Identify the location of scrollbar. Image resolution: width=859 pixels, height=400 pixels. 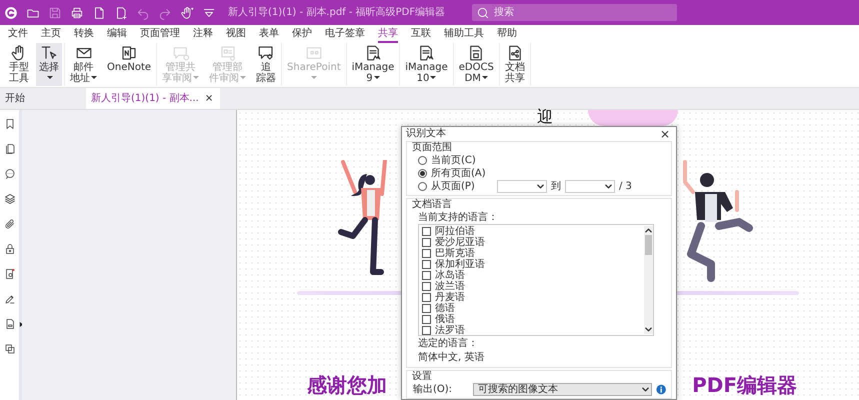
(648, 280).